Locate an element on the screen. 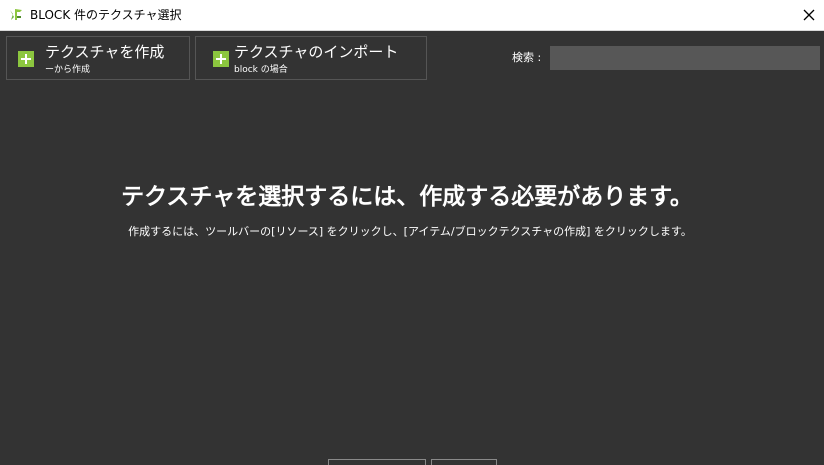 Image resolution: width=824 pixels, height=465 pixels. create-texture-sublabel: ーから作成 is located at coordinates (68, 70).